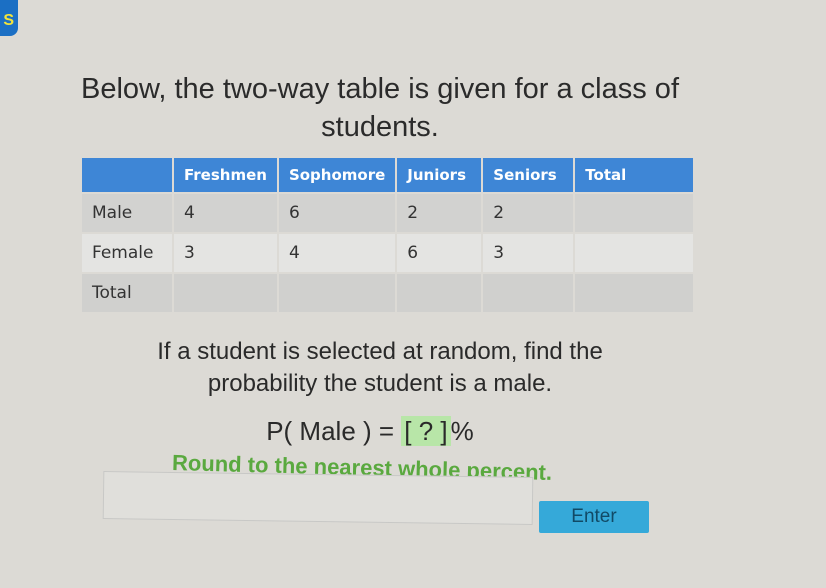  What do you see at coordinates (127, 213) in the screenshot?
I see `row-header: Male` at bounding box center [127, 213].